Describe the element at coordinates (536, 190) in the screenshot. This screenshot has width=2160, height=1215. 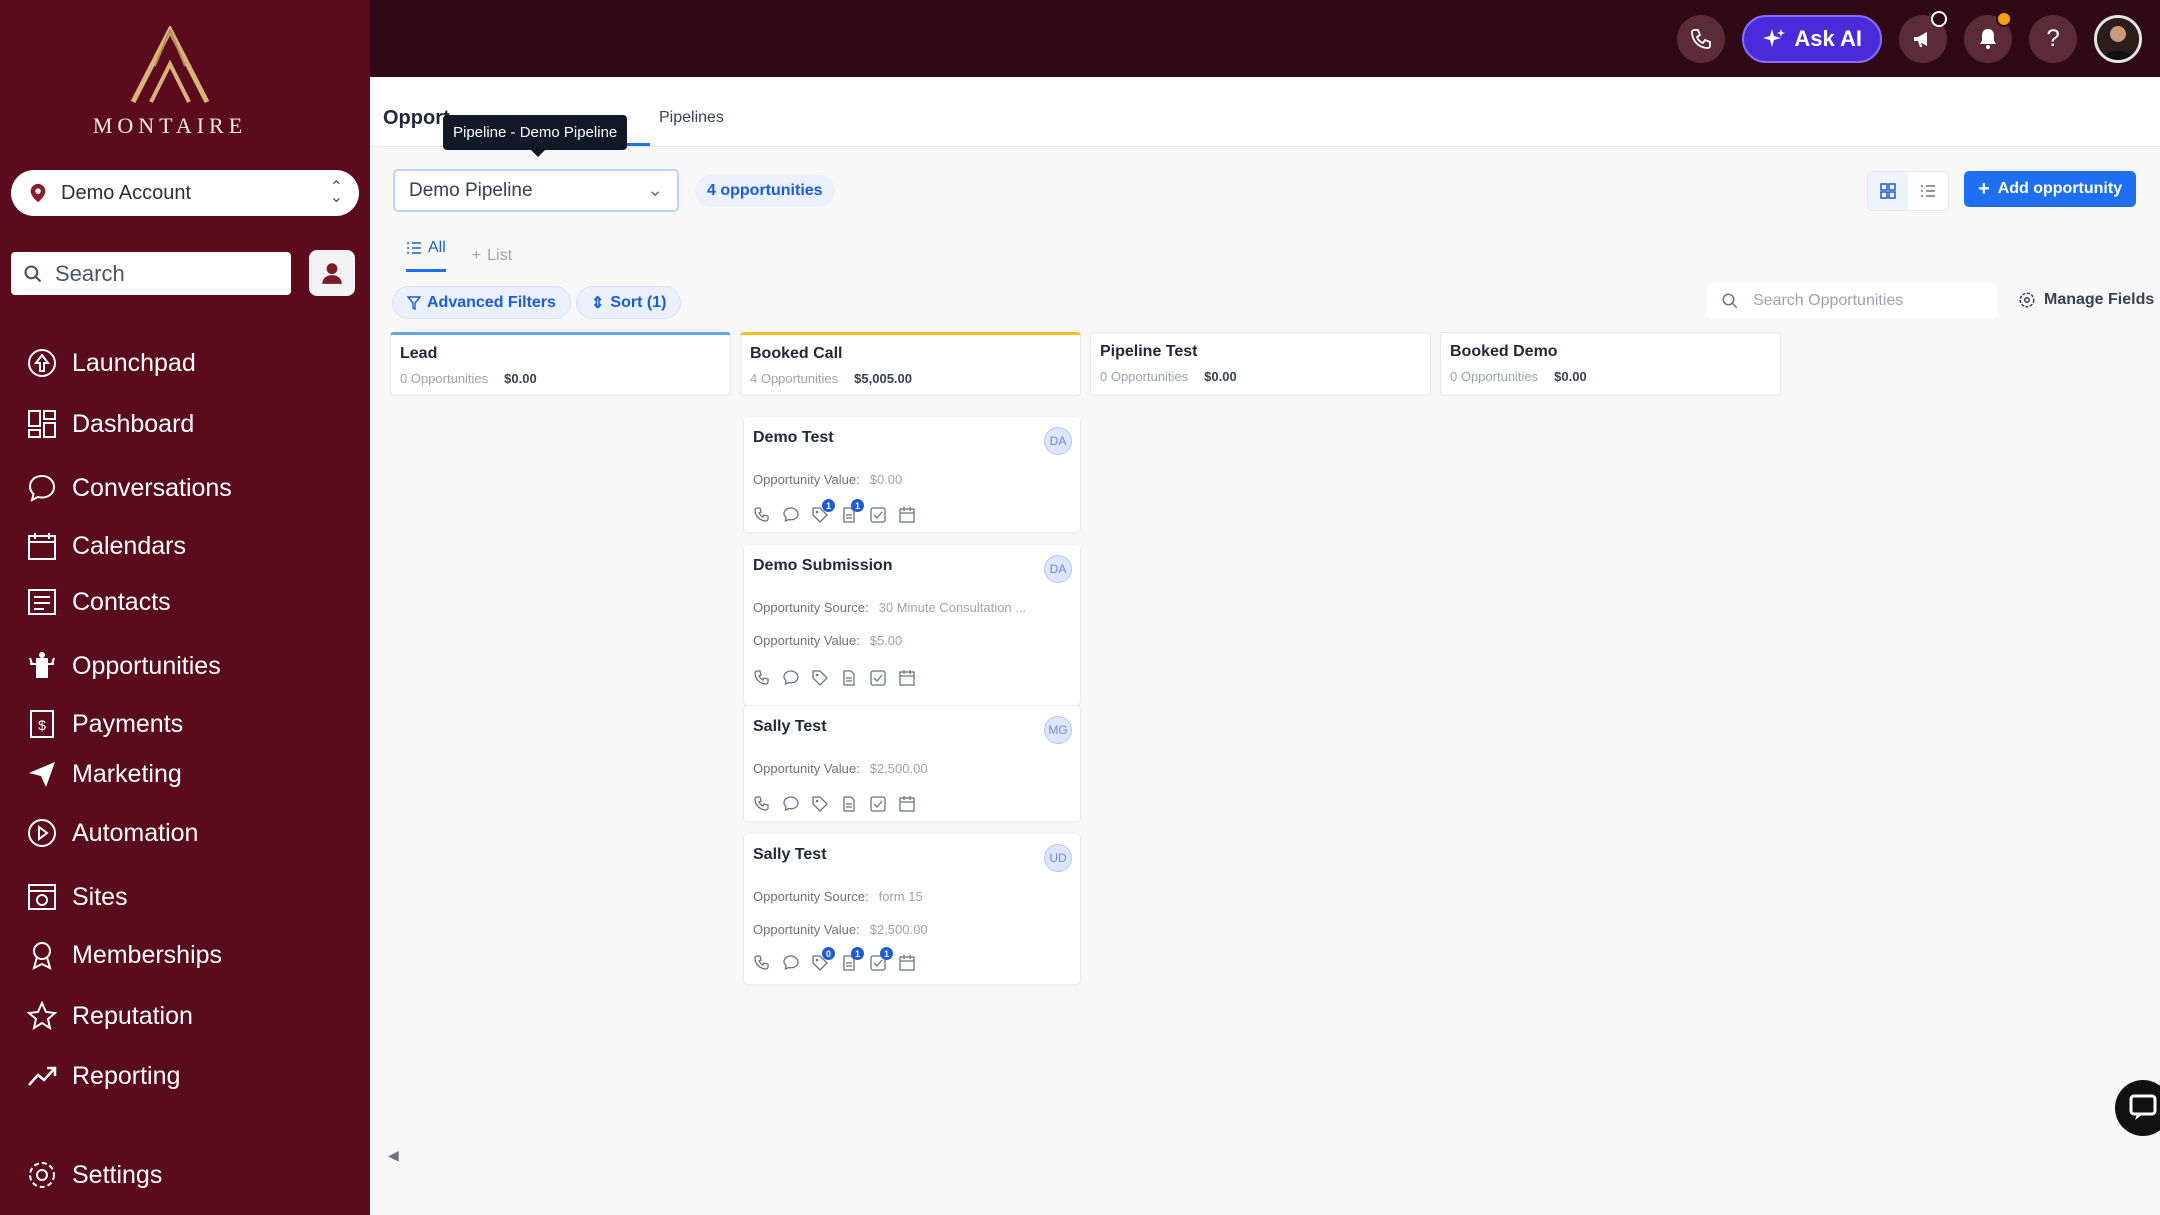
I see `pipeline-select: Demo Pipeline ⌄` at that location.